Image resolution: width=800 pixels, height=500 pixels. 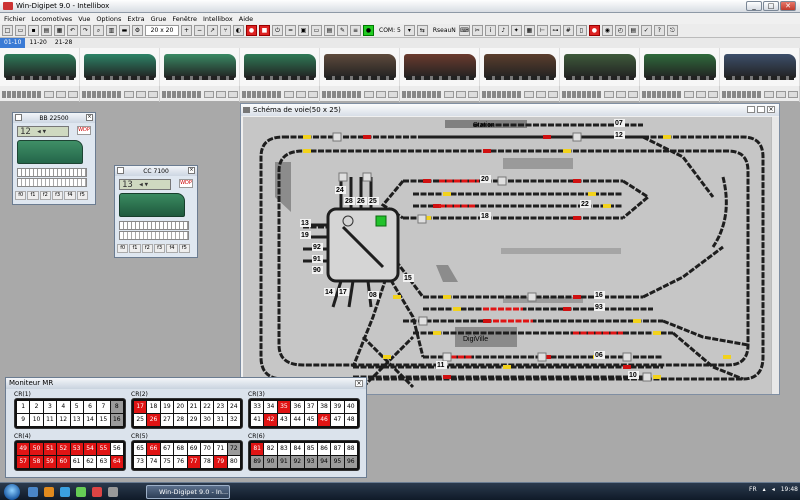 I want to click on start-button, so click(x=12, y=492).